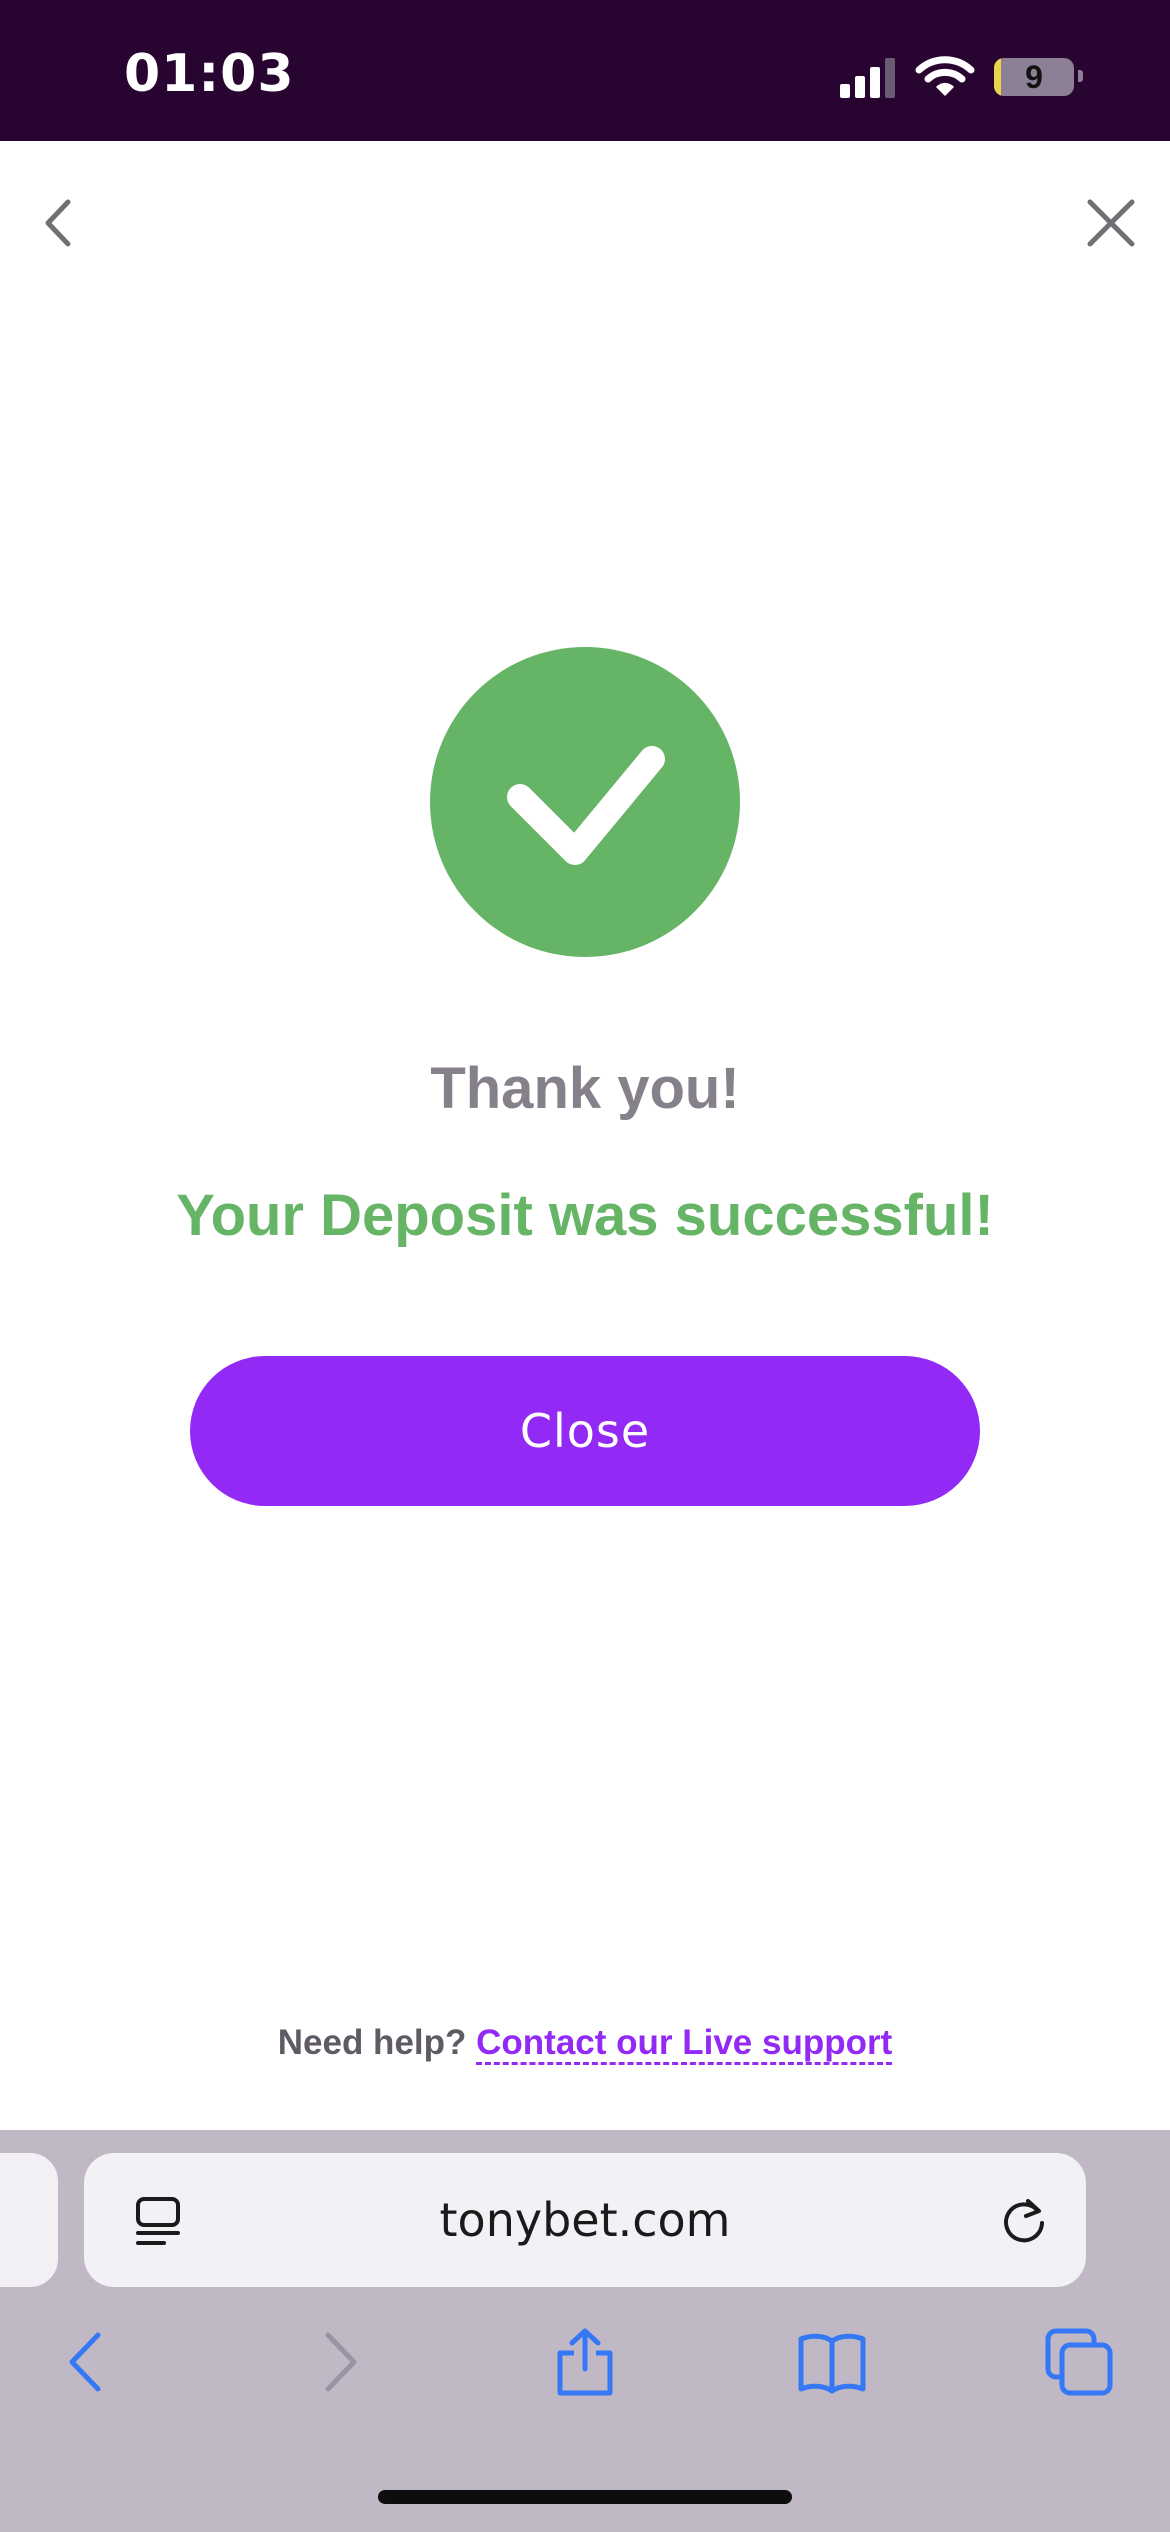 This screenshot has width=1170, height=2532. Describe the element at coordinates (58, 223) in the screenshot. I see `chevron-left-icon` at that location.